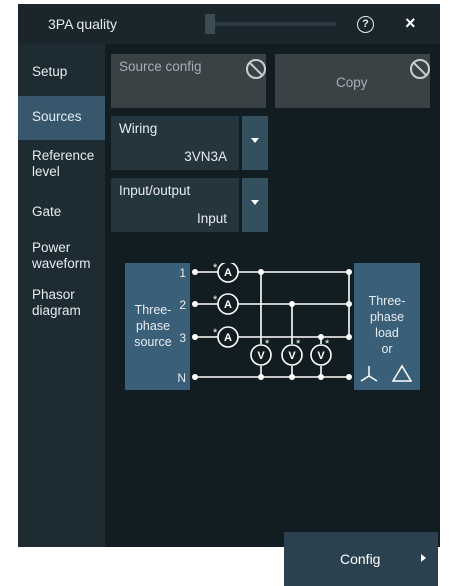  Describe the element at coordinates (56, 302) in the screenshot. I see `sidebar-item-label: Phasor diagram` at that location.